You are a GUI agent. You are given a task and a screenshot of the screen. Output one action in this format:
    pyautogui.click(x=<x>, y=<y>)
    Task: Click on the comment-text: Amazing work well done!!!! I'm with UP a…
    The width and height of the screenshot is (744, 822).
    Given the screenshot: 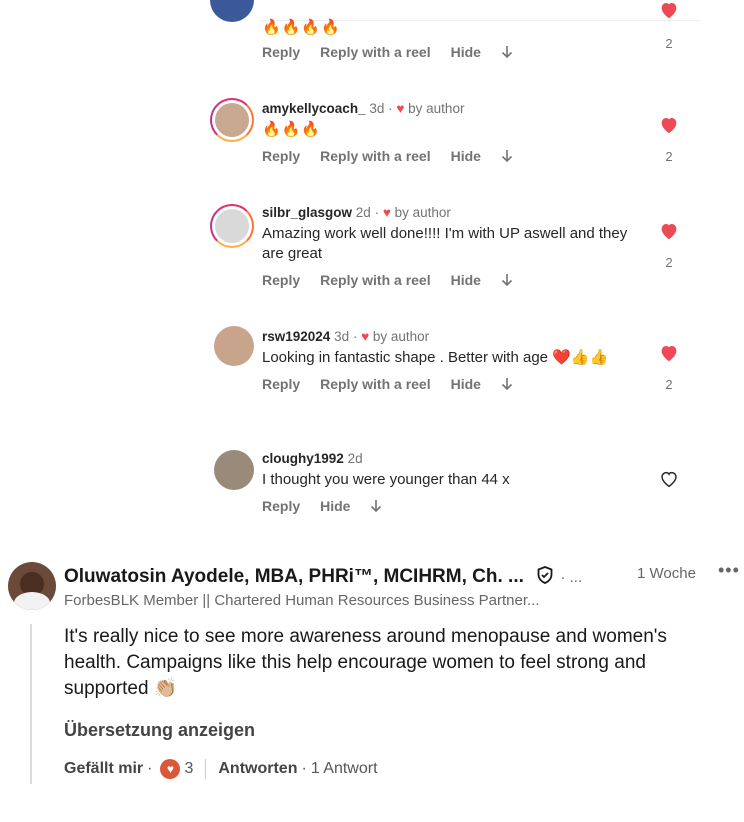 What is the action you would take?
    pyautogui.click(x=445, y=243)
    